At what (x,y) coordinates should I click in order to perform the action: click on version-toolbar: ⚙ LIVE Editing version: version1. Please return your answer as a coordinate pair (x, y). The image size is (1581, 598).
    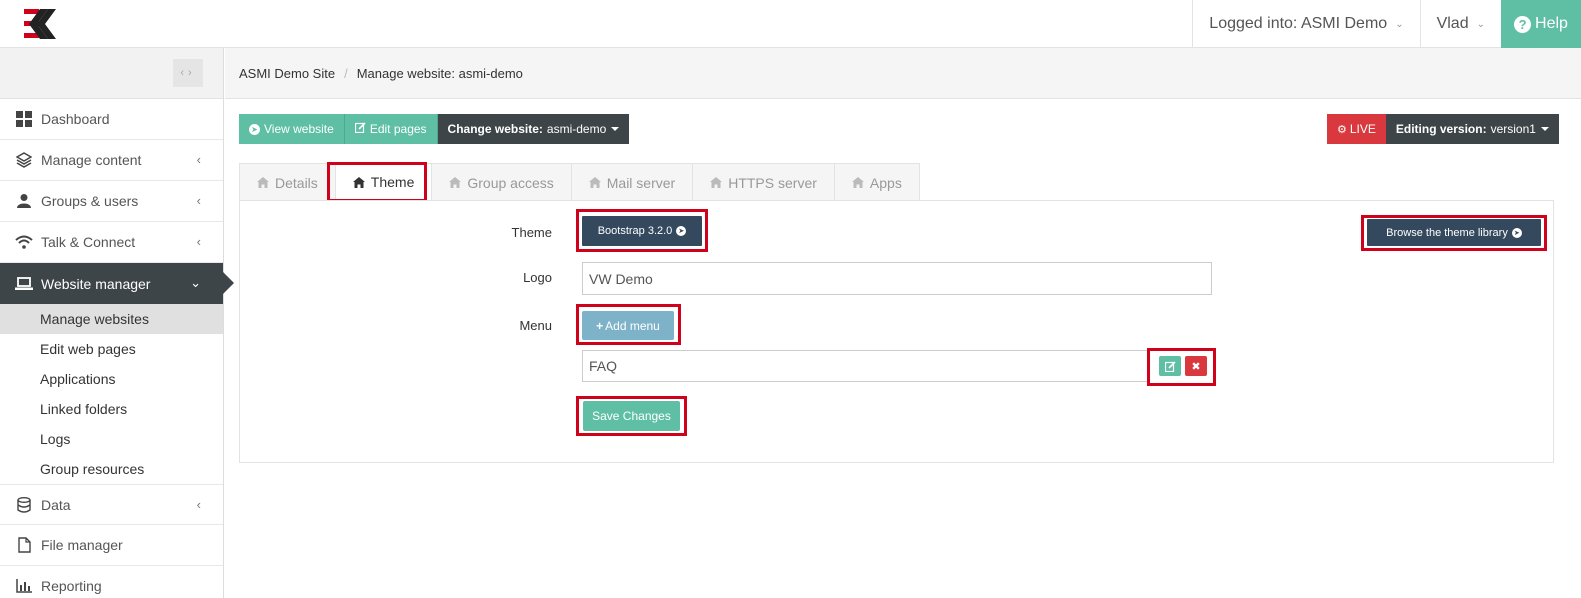
    Looking at the image, I should click on (1443, 129).